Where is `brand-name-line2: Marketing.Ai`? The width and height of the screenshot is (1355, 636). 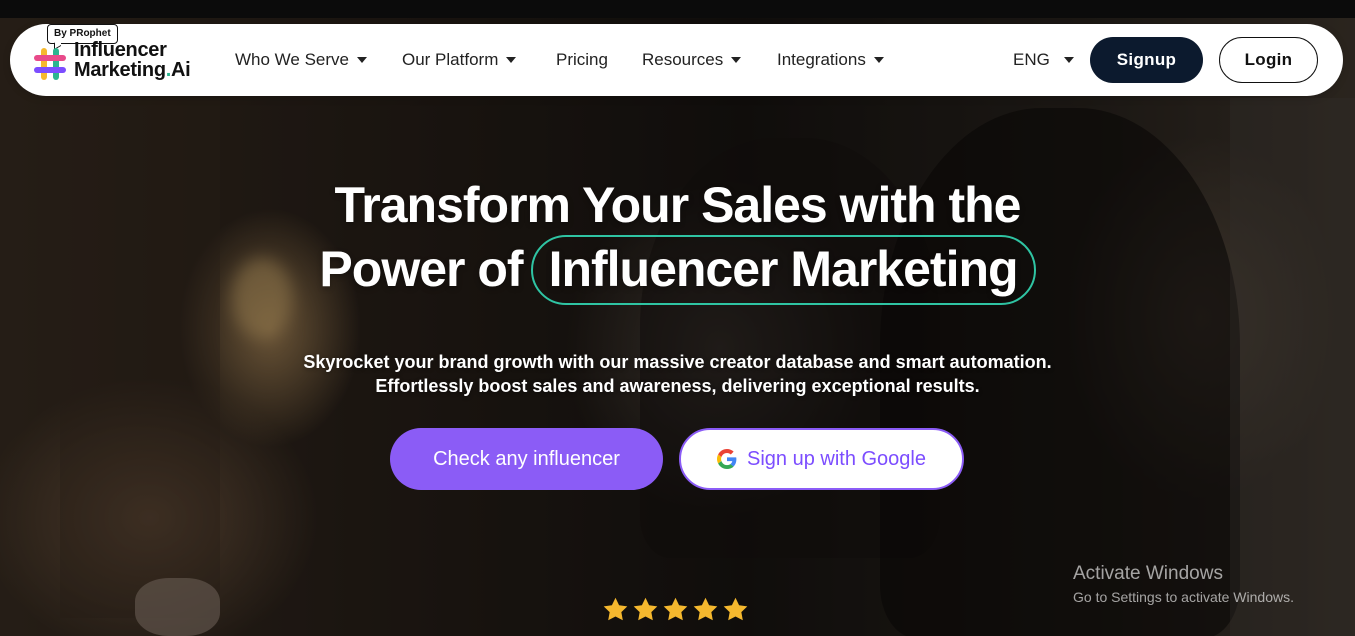 brand-name-line2: Marketing.Ai is located at coordinates (132, 70).